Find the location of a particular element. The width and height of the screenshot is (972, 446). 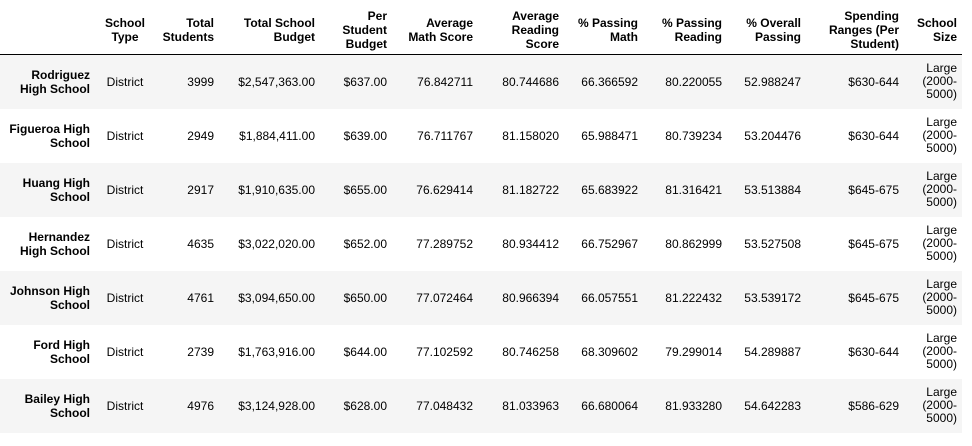

cell-passing-reading: 81.222432 is located at coordinates (693, 297).